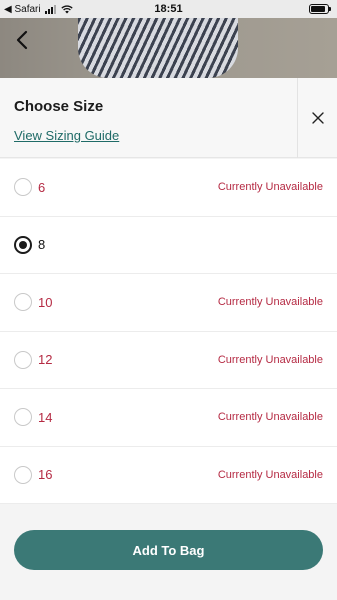 This screenshot has height=600, width=337. I want to click on size-option-10: 10 Currently Unavailable, so click(168, 303).